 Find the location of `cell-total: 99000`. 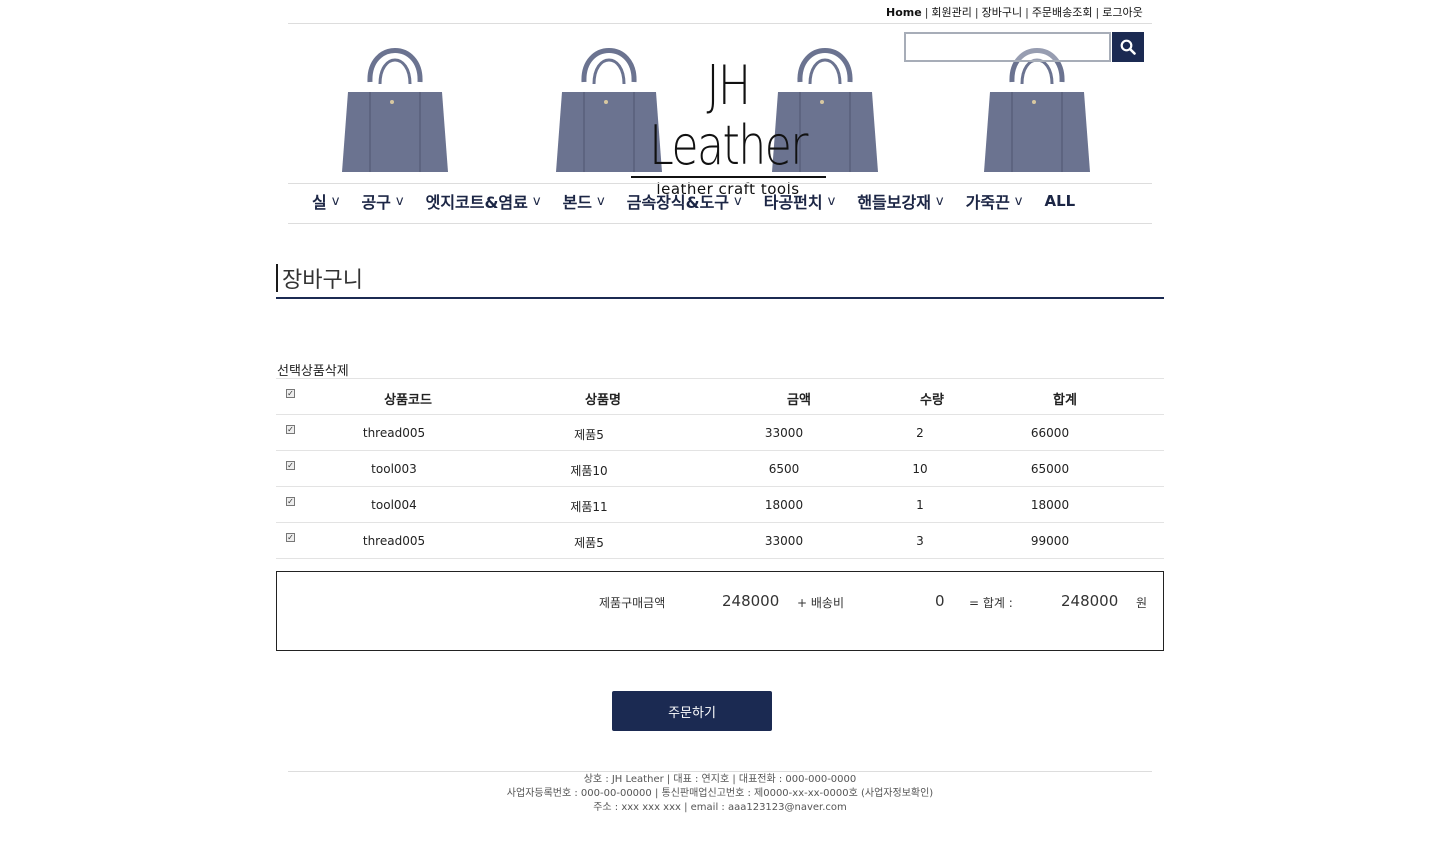

cell-total: 99000 is located at coordinates (1050, 541).